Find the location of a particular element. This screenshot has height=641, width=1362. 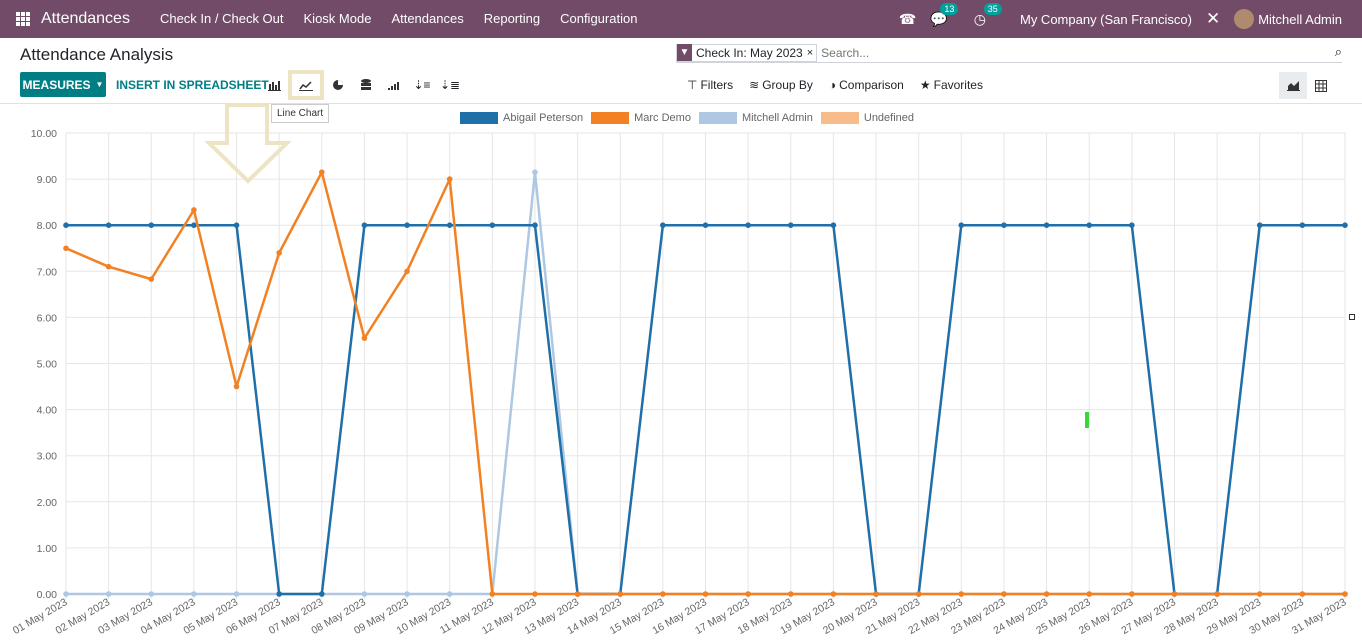

line-chart-button is located at coordinates (306, 85).